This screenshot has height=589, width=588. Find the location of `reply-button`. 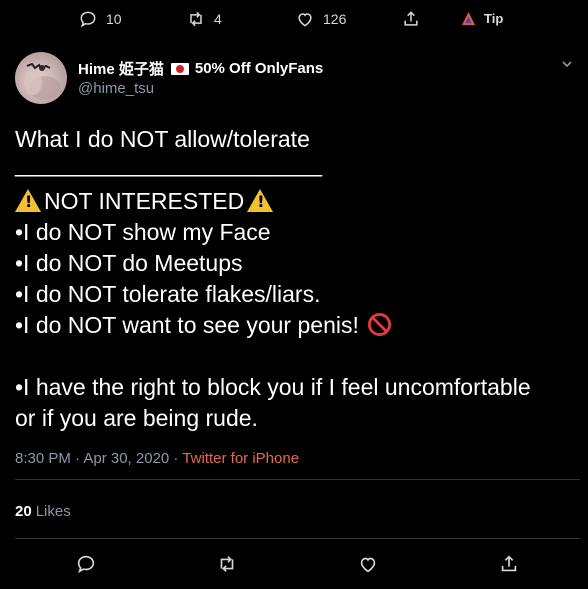

reply-button is located at coordinates (86, 564).